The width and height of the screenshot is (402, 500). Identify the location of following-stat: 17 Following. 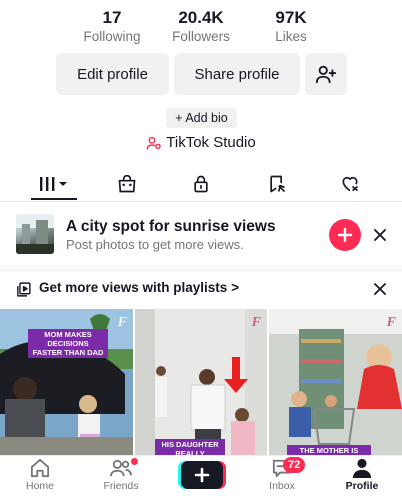
(112, 27).